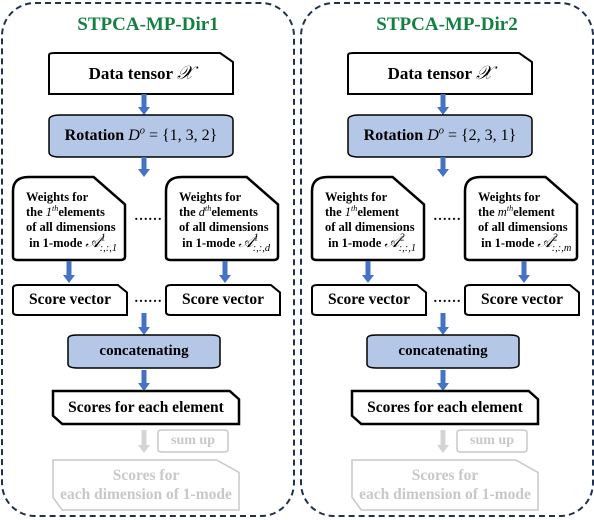 The width and height of the screenshot is (594, 520). I want to click on weights-line: in 1-mode 𝒜1:,:,1, so click(72, 244).